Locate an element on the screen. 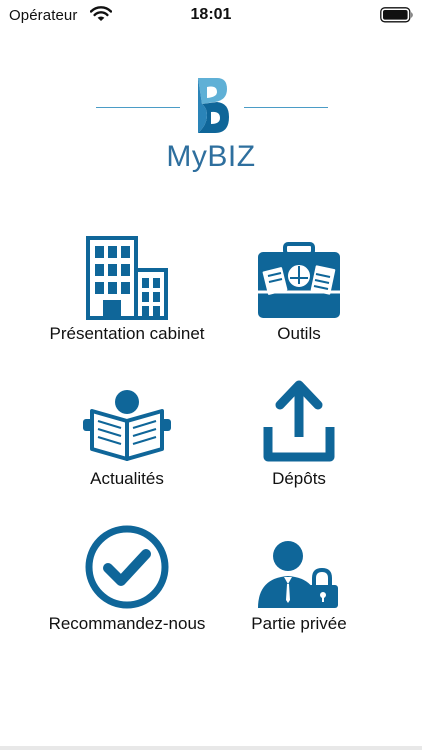  logo-divider-right is located at coordinates (286, 107).